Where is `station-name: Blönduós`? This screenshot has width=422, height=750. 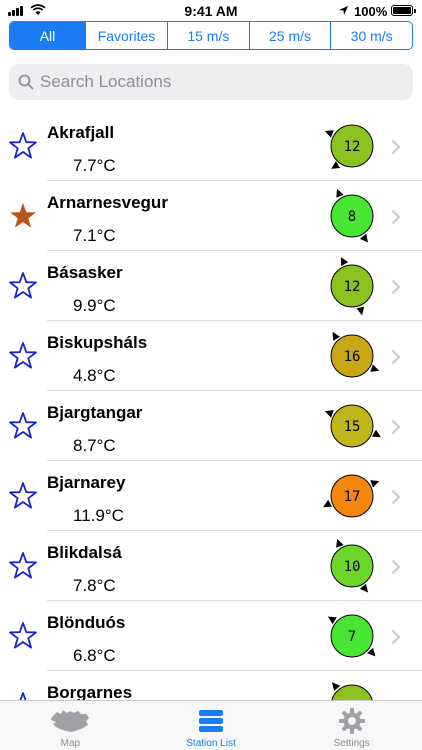 station-name: Blönduós is located at coordinates (86, 622).